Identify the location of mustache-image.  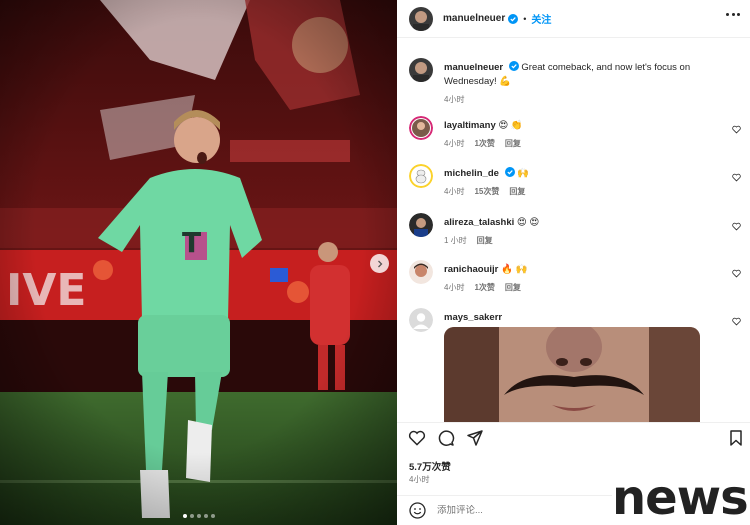
(572, 374).